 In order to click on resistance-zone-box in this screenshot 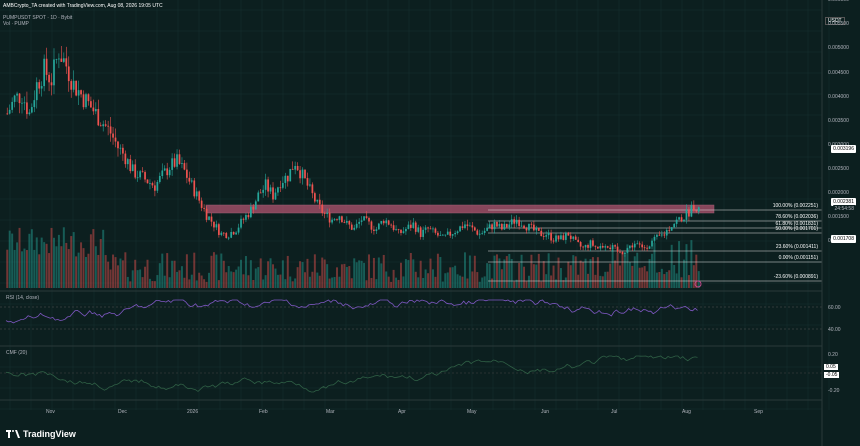, I will do `click(460, 209)`.